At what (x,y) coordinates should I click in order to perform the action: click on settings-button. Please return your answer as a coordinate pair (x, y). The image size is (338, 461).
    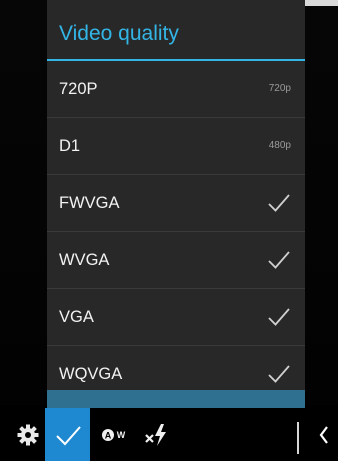
    Looking at the image, I should click on (28, 434).